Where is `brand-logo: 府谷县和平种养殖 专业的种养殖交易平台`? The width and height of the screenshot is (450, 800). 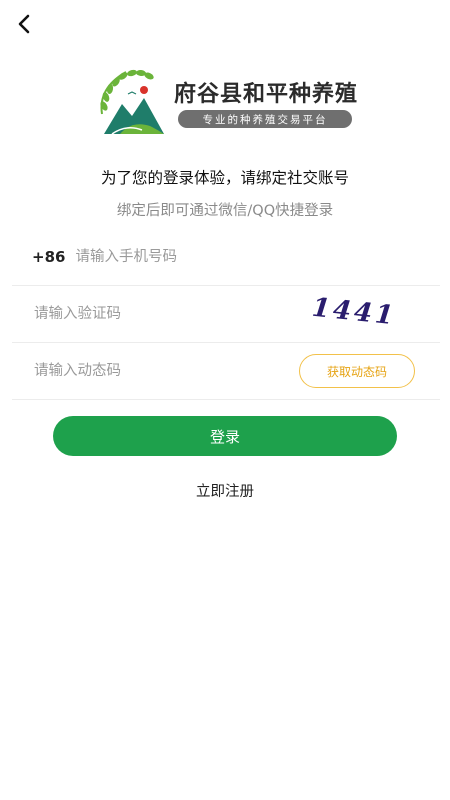
brand-logo: 府谷县和平种养殖 专业的种养殖交易平台 is located at coordinates (227, 103).